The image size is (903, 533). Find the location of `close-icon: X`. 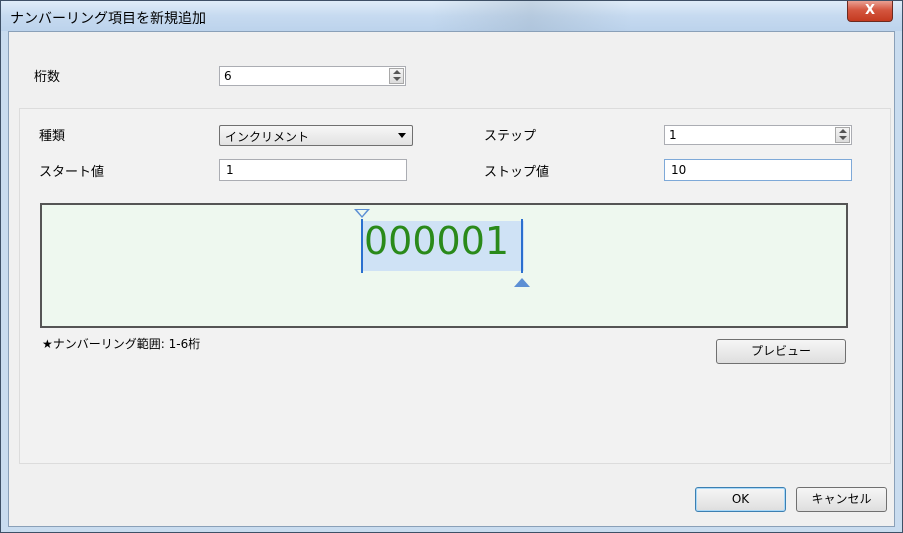

close-icon: X is located at coordinates (870, 10).